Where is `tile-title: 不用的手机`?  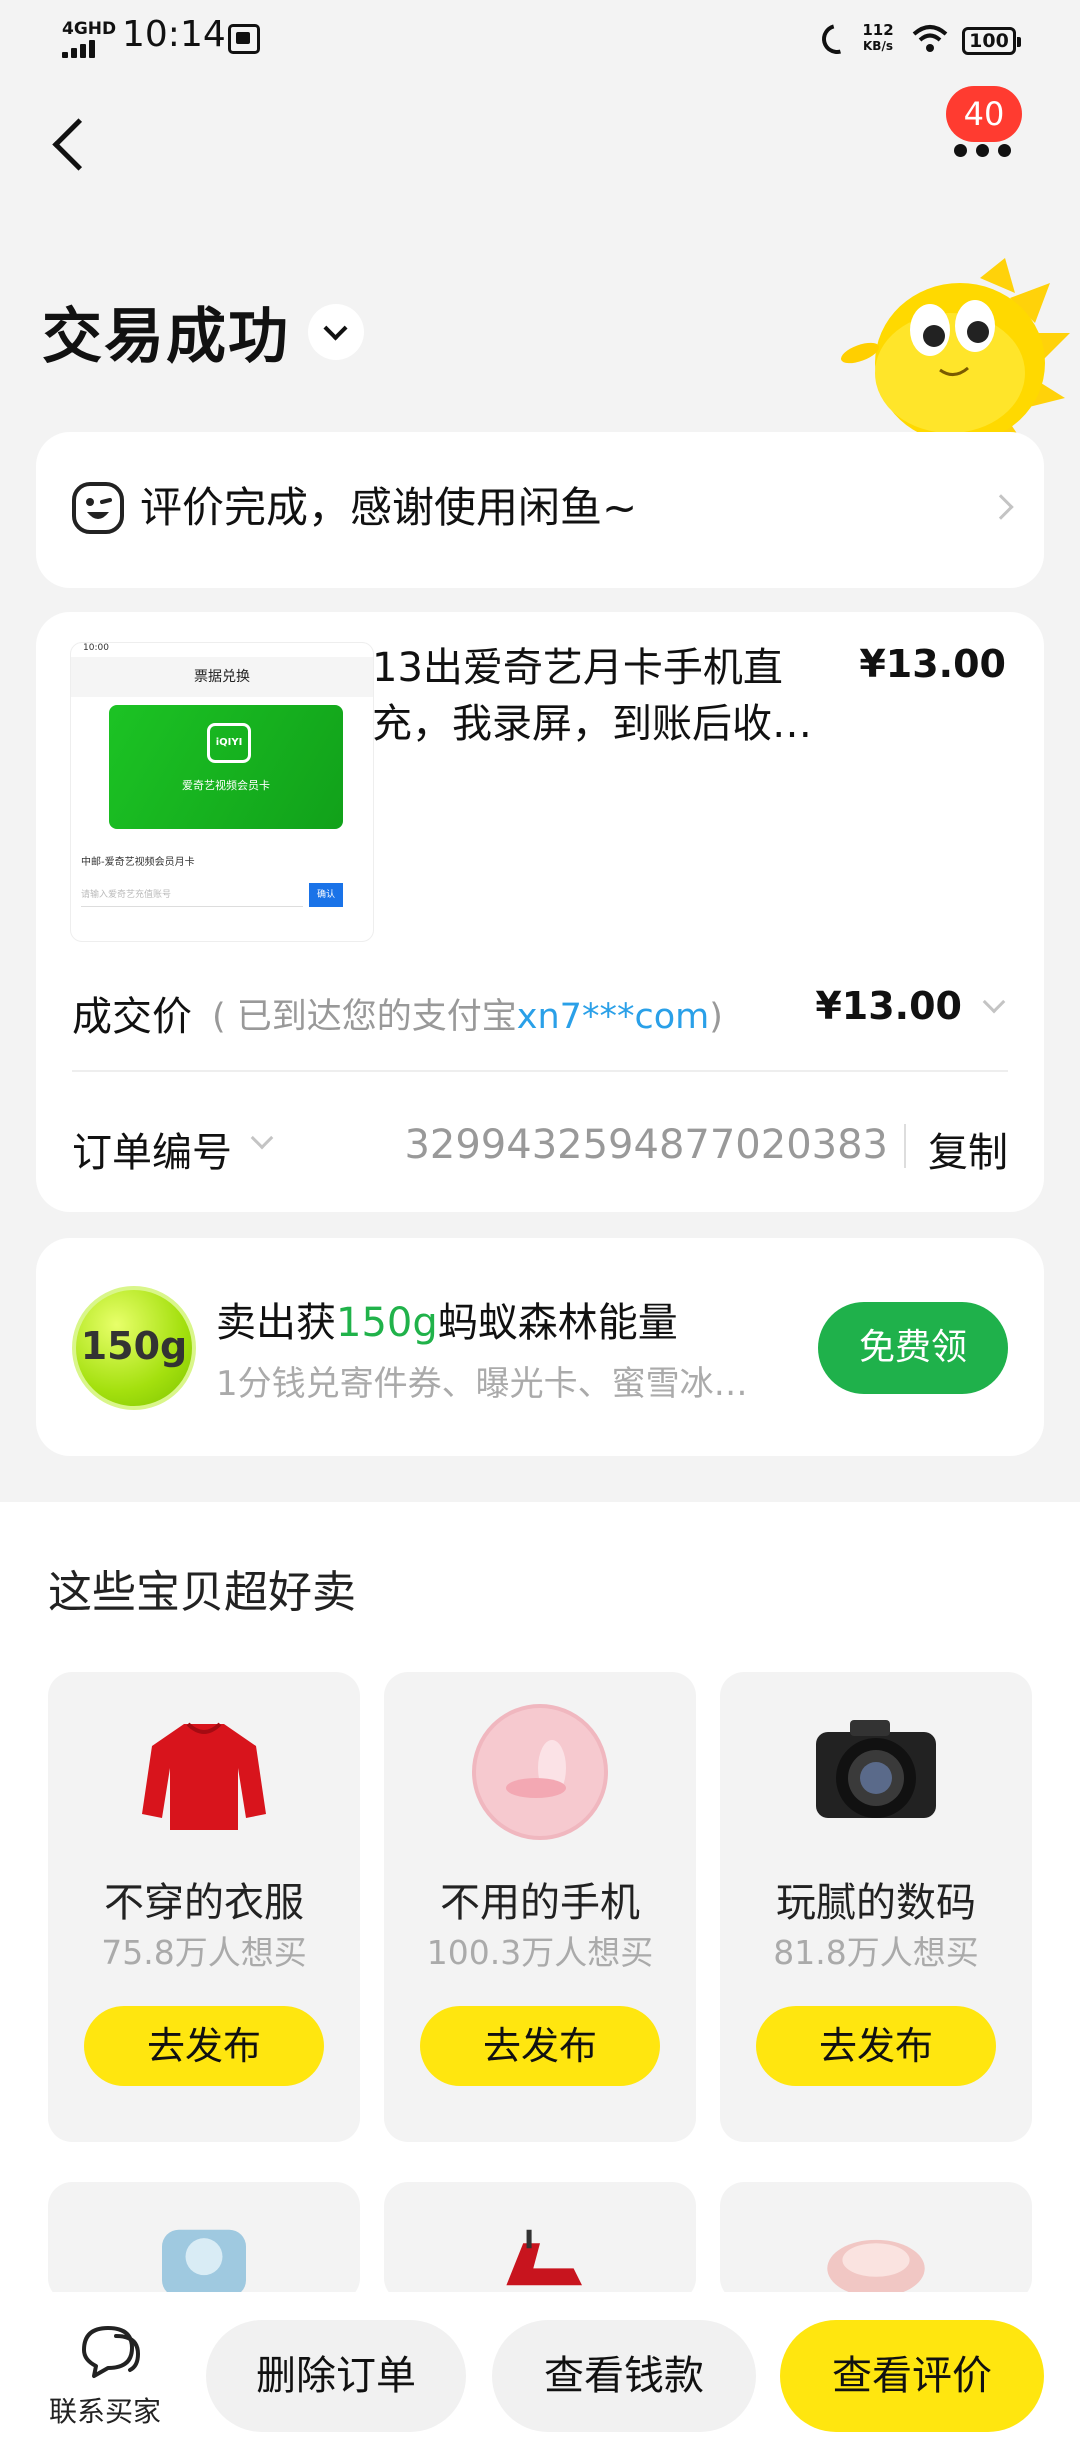 tile-title: 不用的手机 is located at coordinates (540, 1903).